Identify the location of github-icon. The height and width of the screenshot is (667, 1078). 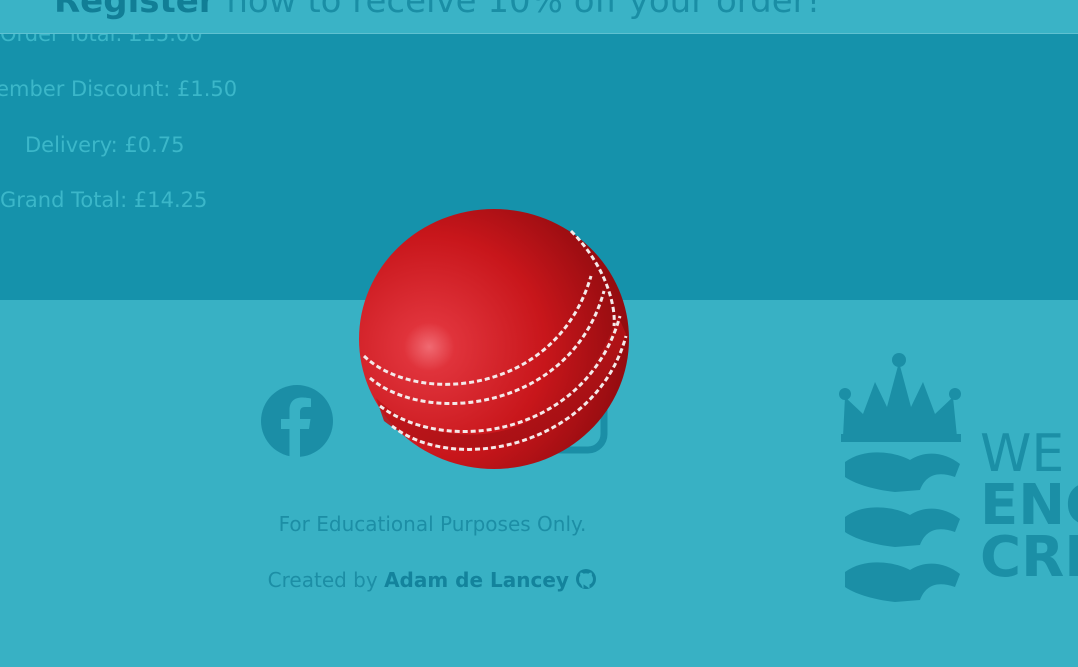
(586, 581).